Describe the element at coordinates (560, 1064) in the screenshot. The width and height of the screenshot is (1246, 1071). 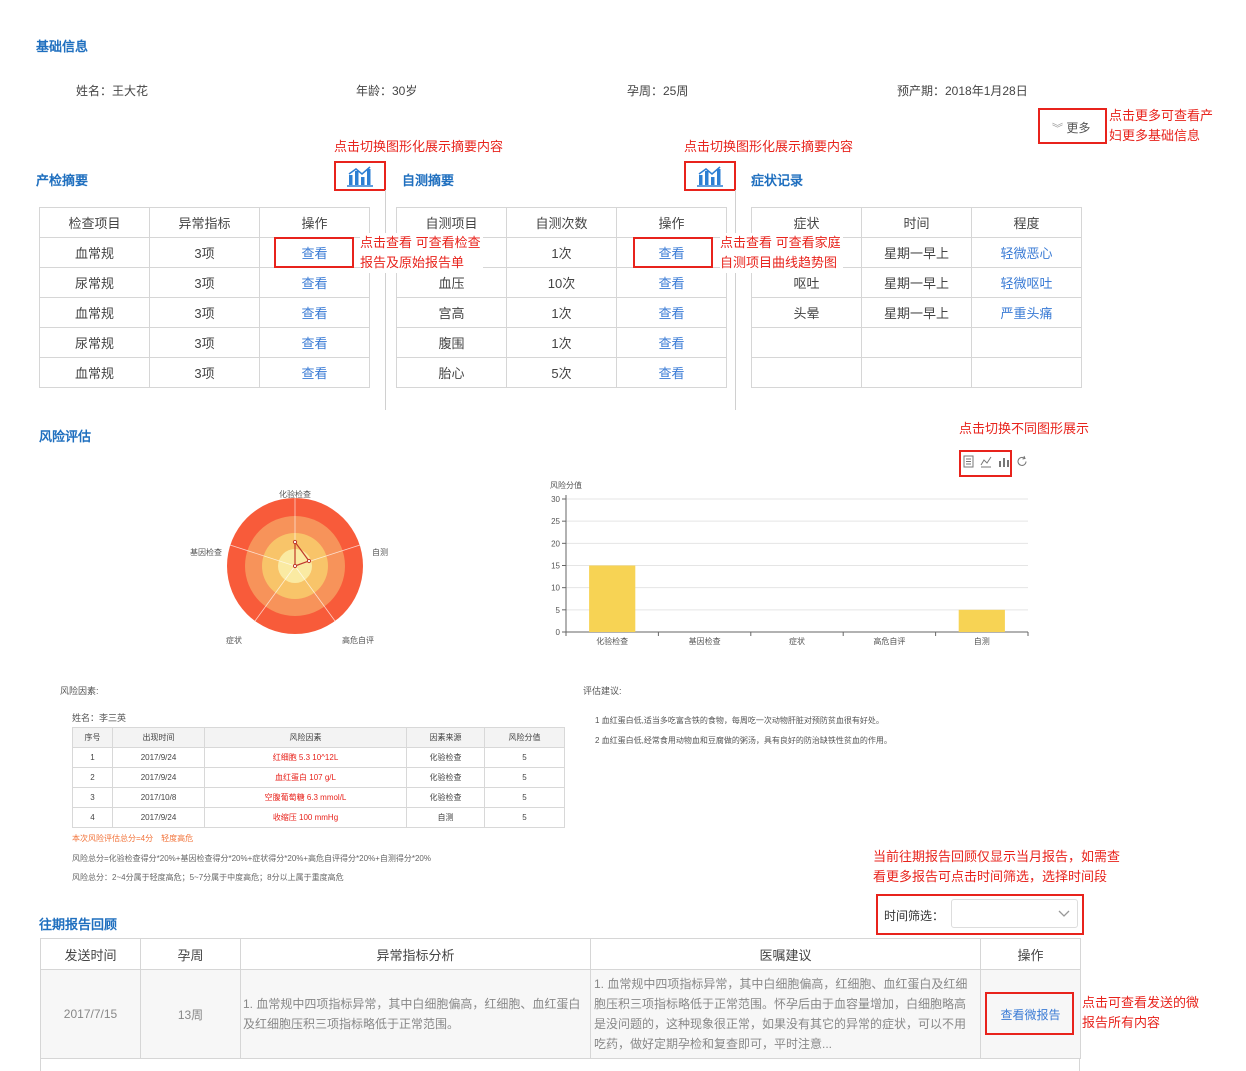
I see `table-row-partial` at that location.